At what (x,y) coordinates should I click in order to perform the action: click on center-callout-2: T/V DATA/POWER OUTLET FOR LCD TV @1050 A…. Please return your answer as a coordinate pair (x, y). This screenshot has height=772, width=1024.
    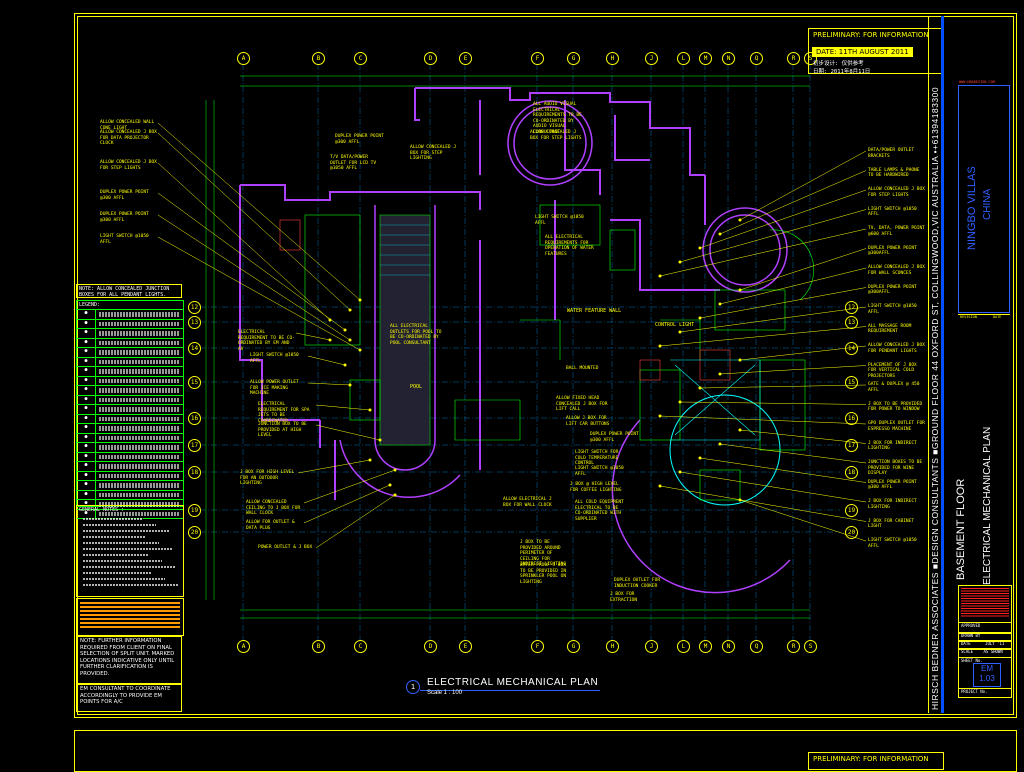
    Looking at the image, I should click on (353, 163).